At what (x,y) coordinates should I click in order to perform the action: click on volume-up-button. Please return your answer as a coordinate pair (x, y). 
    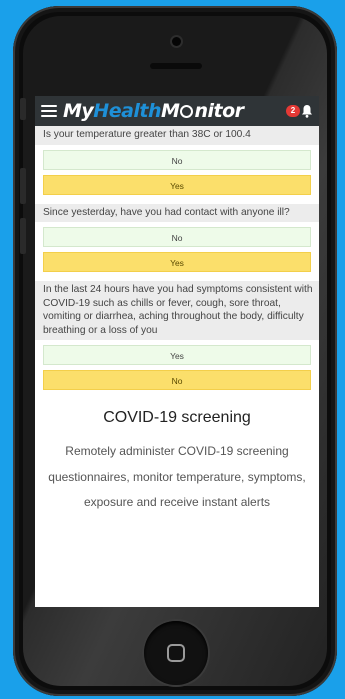
    Looking at the image, I should click on (23, 186).